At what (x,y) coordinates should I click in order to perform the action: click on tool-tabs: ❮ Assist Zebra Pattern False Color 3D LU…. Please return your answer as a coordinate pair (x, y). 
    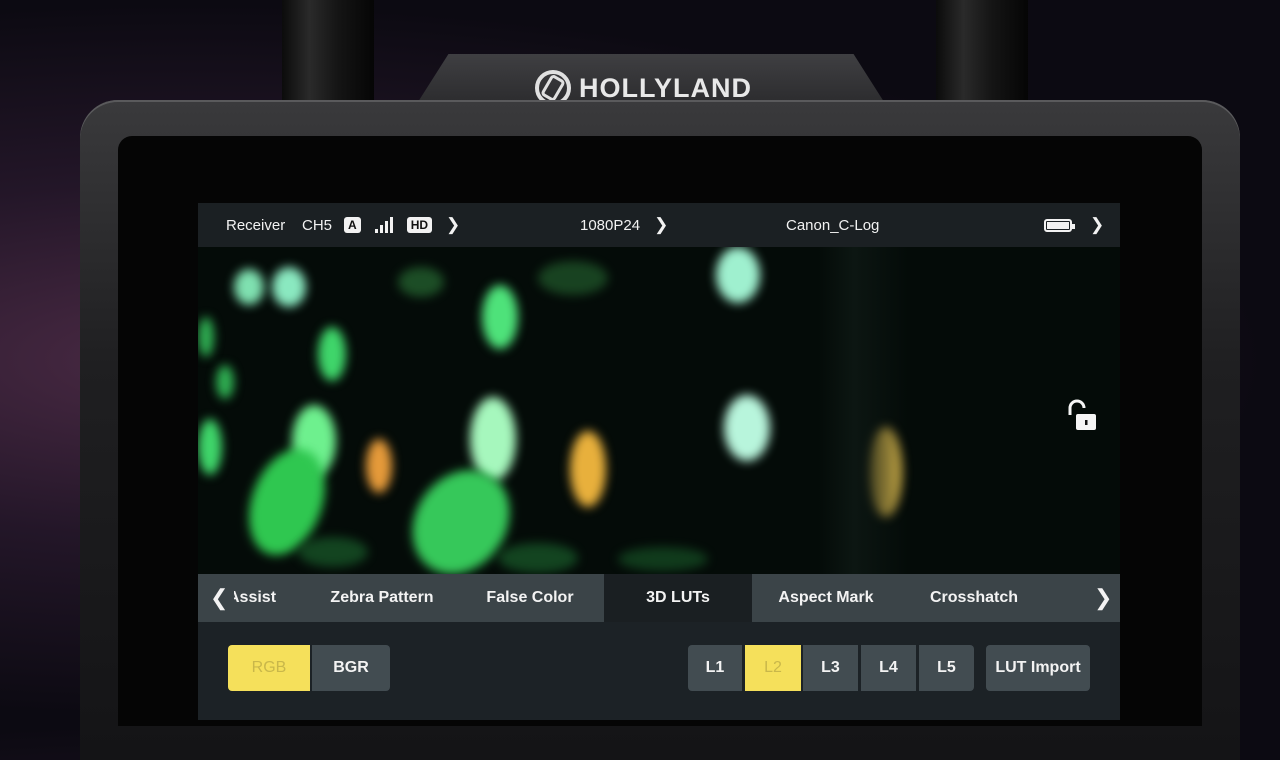
    Looking at the image, I should click on (659, 598).